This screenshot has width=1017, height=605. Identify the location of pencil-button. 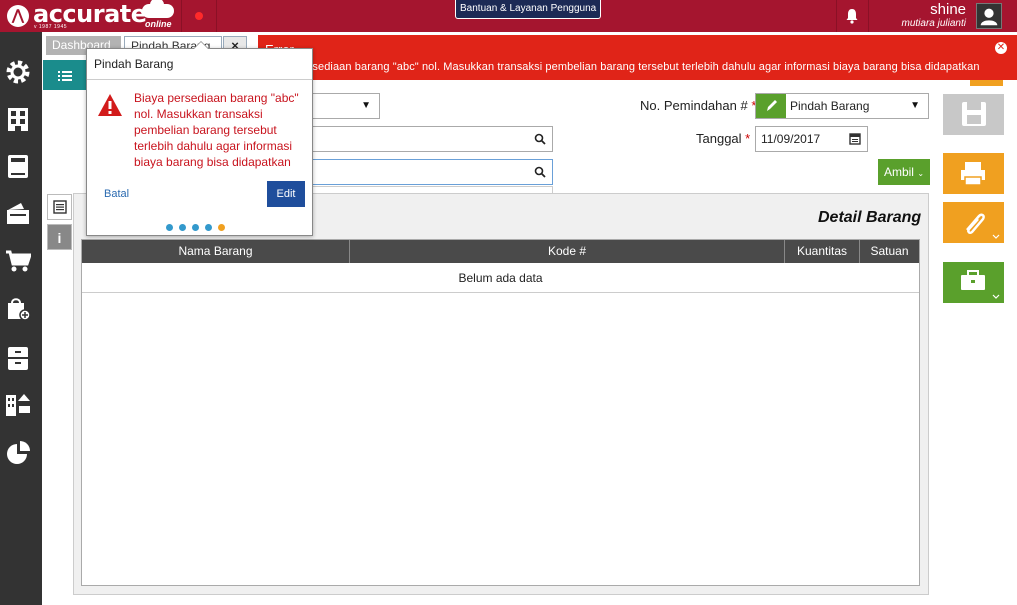
(771, 106).